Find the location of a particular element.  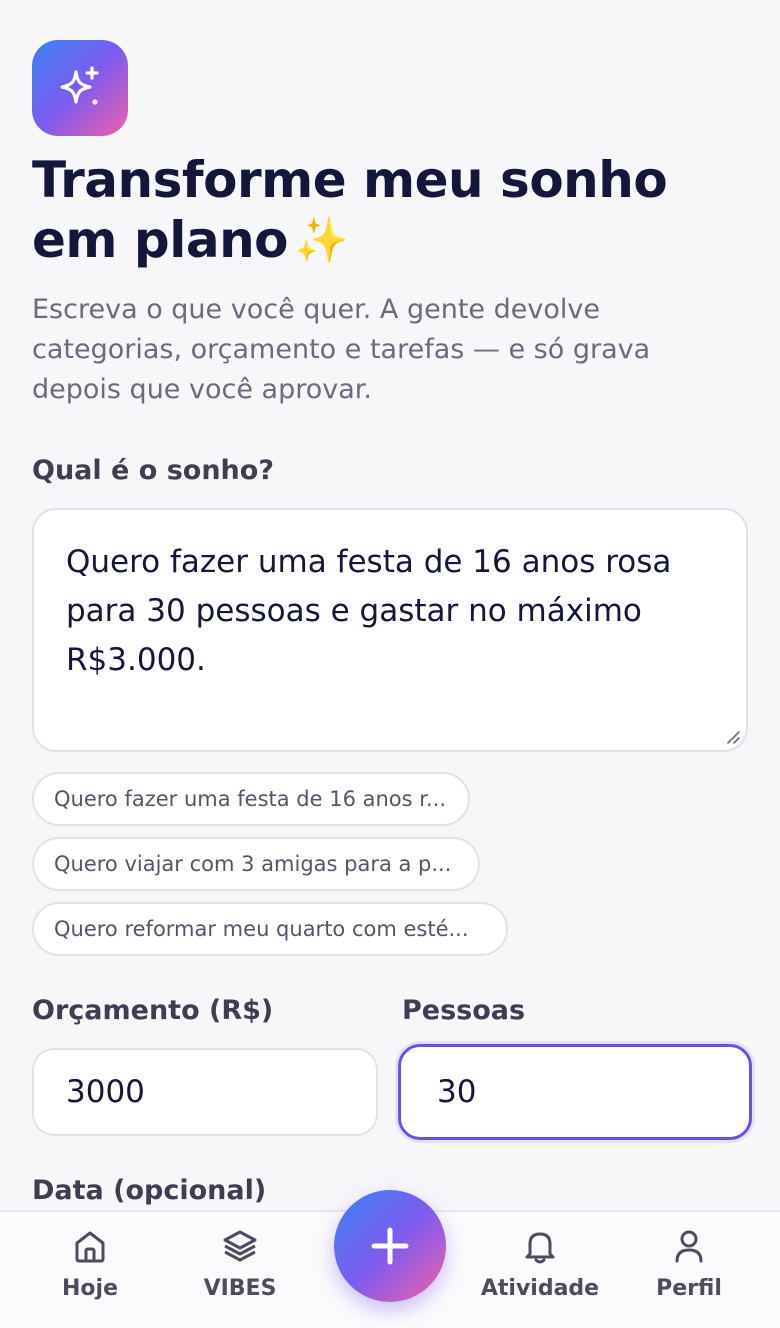

app-logo is located at coordinates (80, 88).